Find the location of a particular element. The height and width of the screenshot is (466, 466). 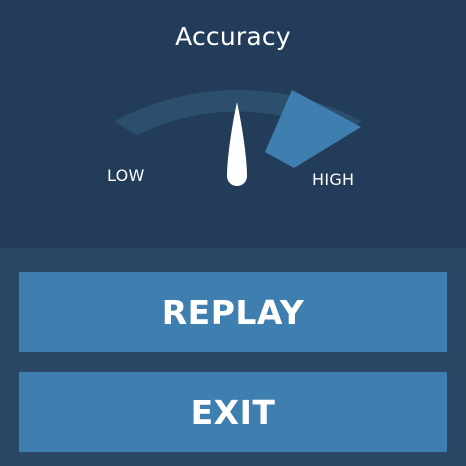

gauge-high-label: HIGH is located at coordinates (333, 179).